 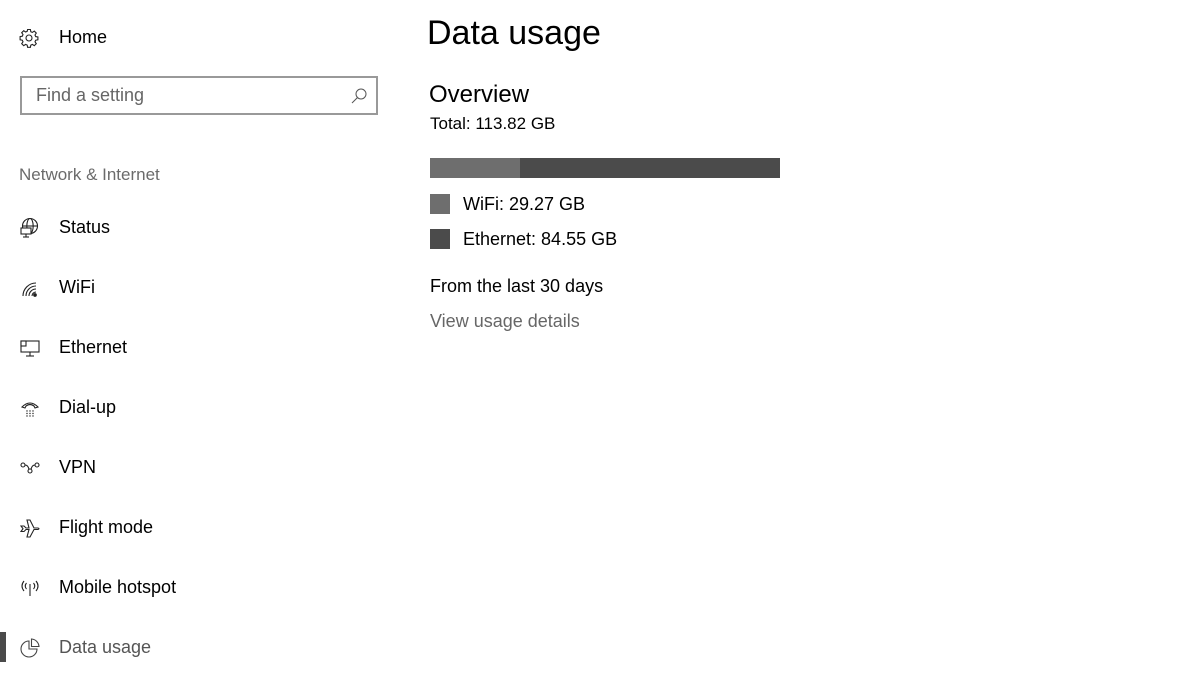 What do you see at coordinates (30, 468) in the screenshot?
I see `vpn-icon` at bounding box center [30, 468].